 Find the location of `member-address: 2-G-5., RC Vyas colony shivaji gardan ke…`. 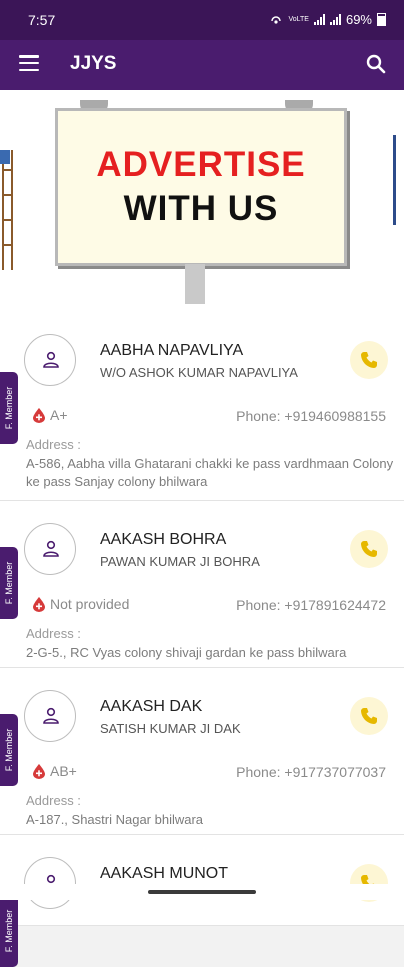

member-address: 2-G-5., RC Vyas colony shivaji gardan ke… is located at coordinates (186, 652).